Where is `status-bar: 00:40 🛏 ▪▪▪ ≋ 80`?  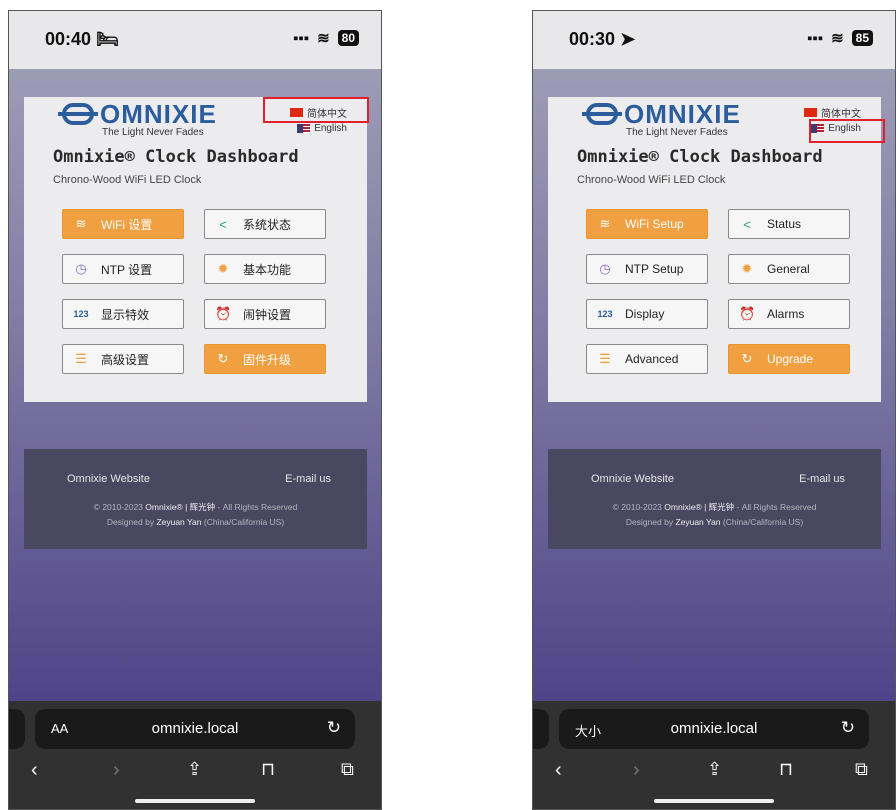
status-bar: 00:40 🛏 ▪▪▪ ≋ 80 is located at coordinates (195, 40).